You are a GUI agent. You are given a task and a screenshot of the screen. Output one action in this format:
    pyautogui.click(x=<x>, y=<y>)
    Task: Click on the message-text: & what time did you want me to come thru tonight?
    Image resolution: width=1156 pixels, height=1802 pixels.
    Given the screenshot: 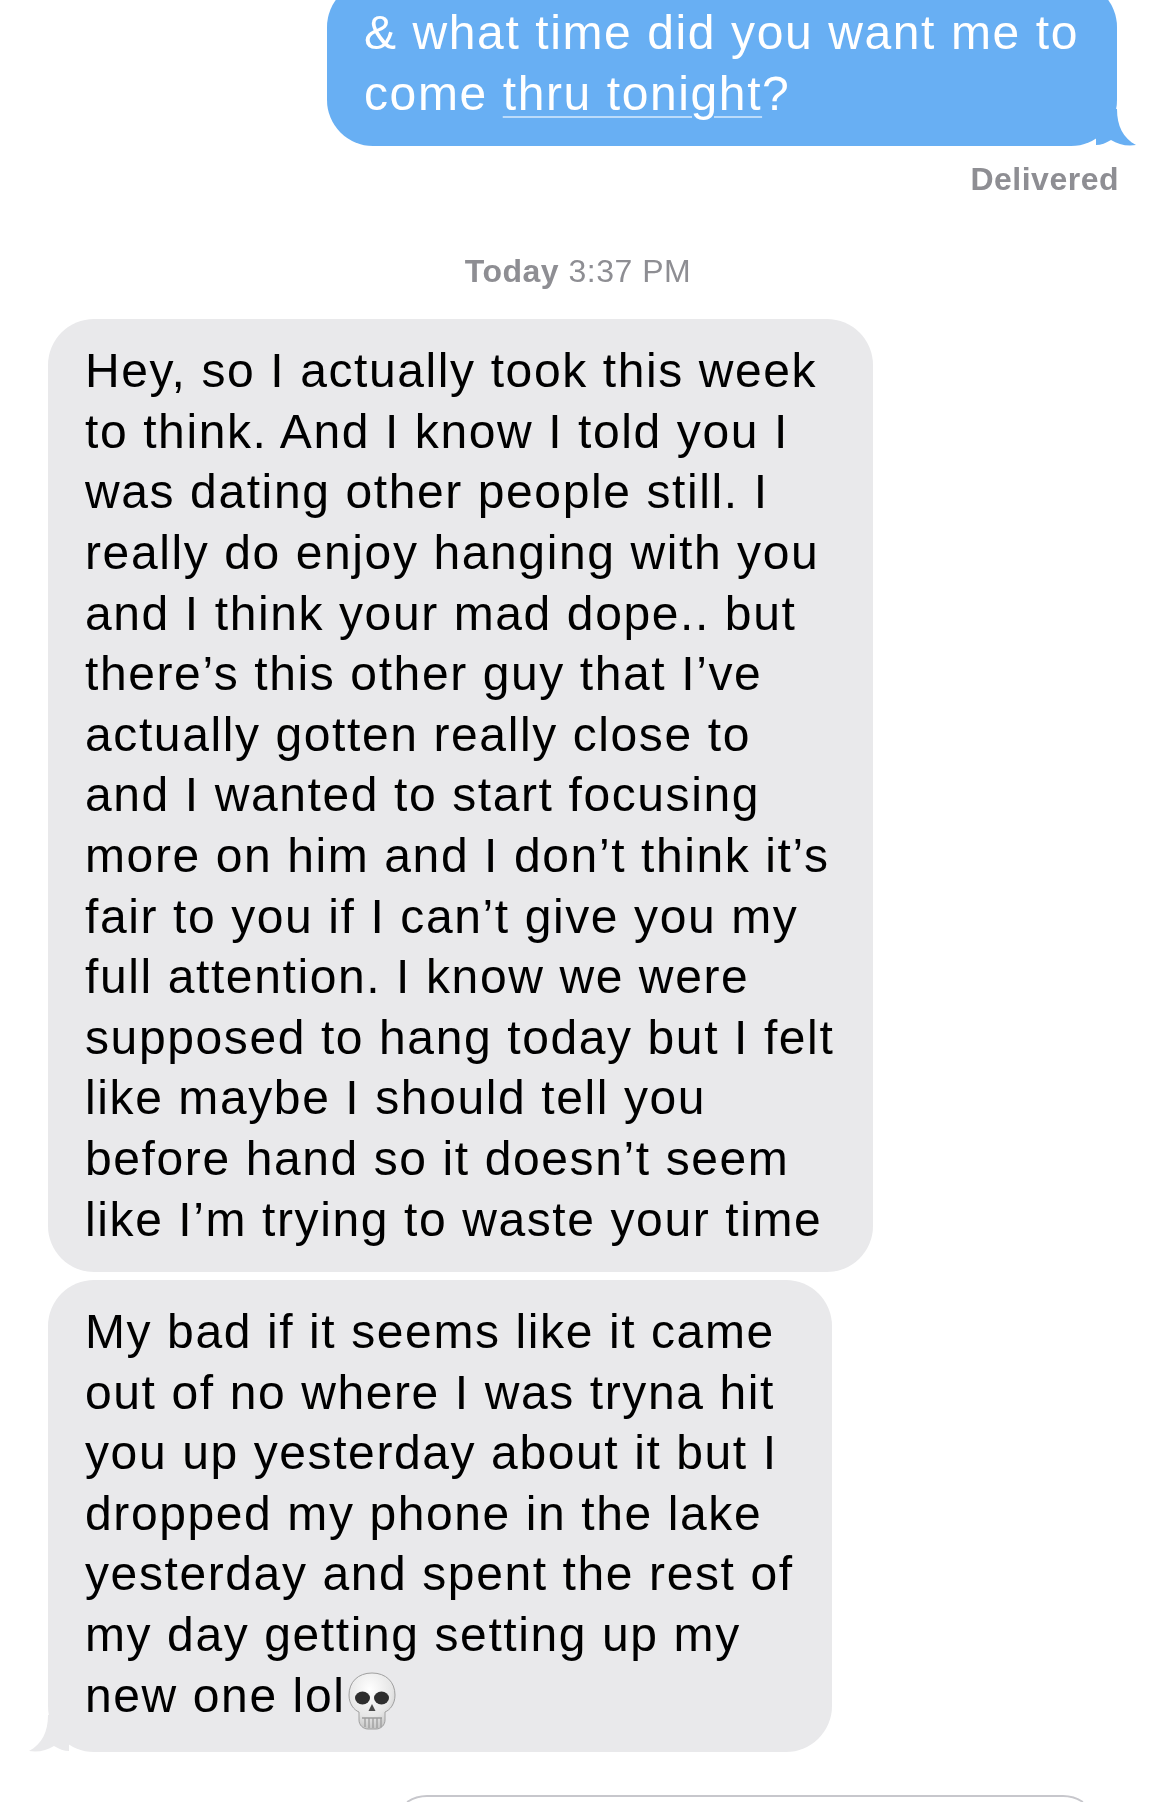 What is the action you would take?
    pyautogui.click(x=721, y=63)
    